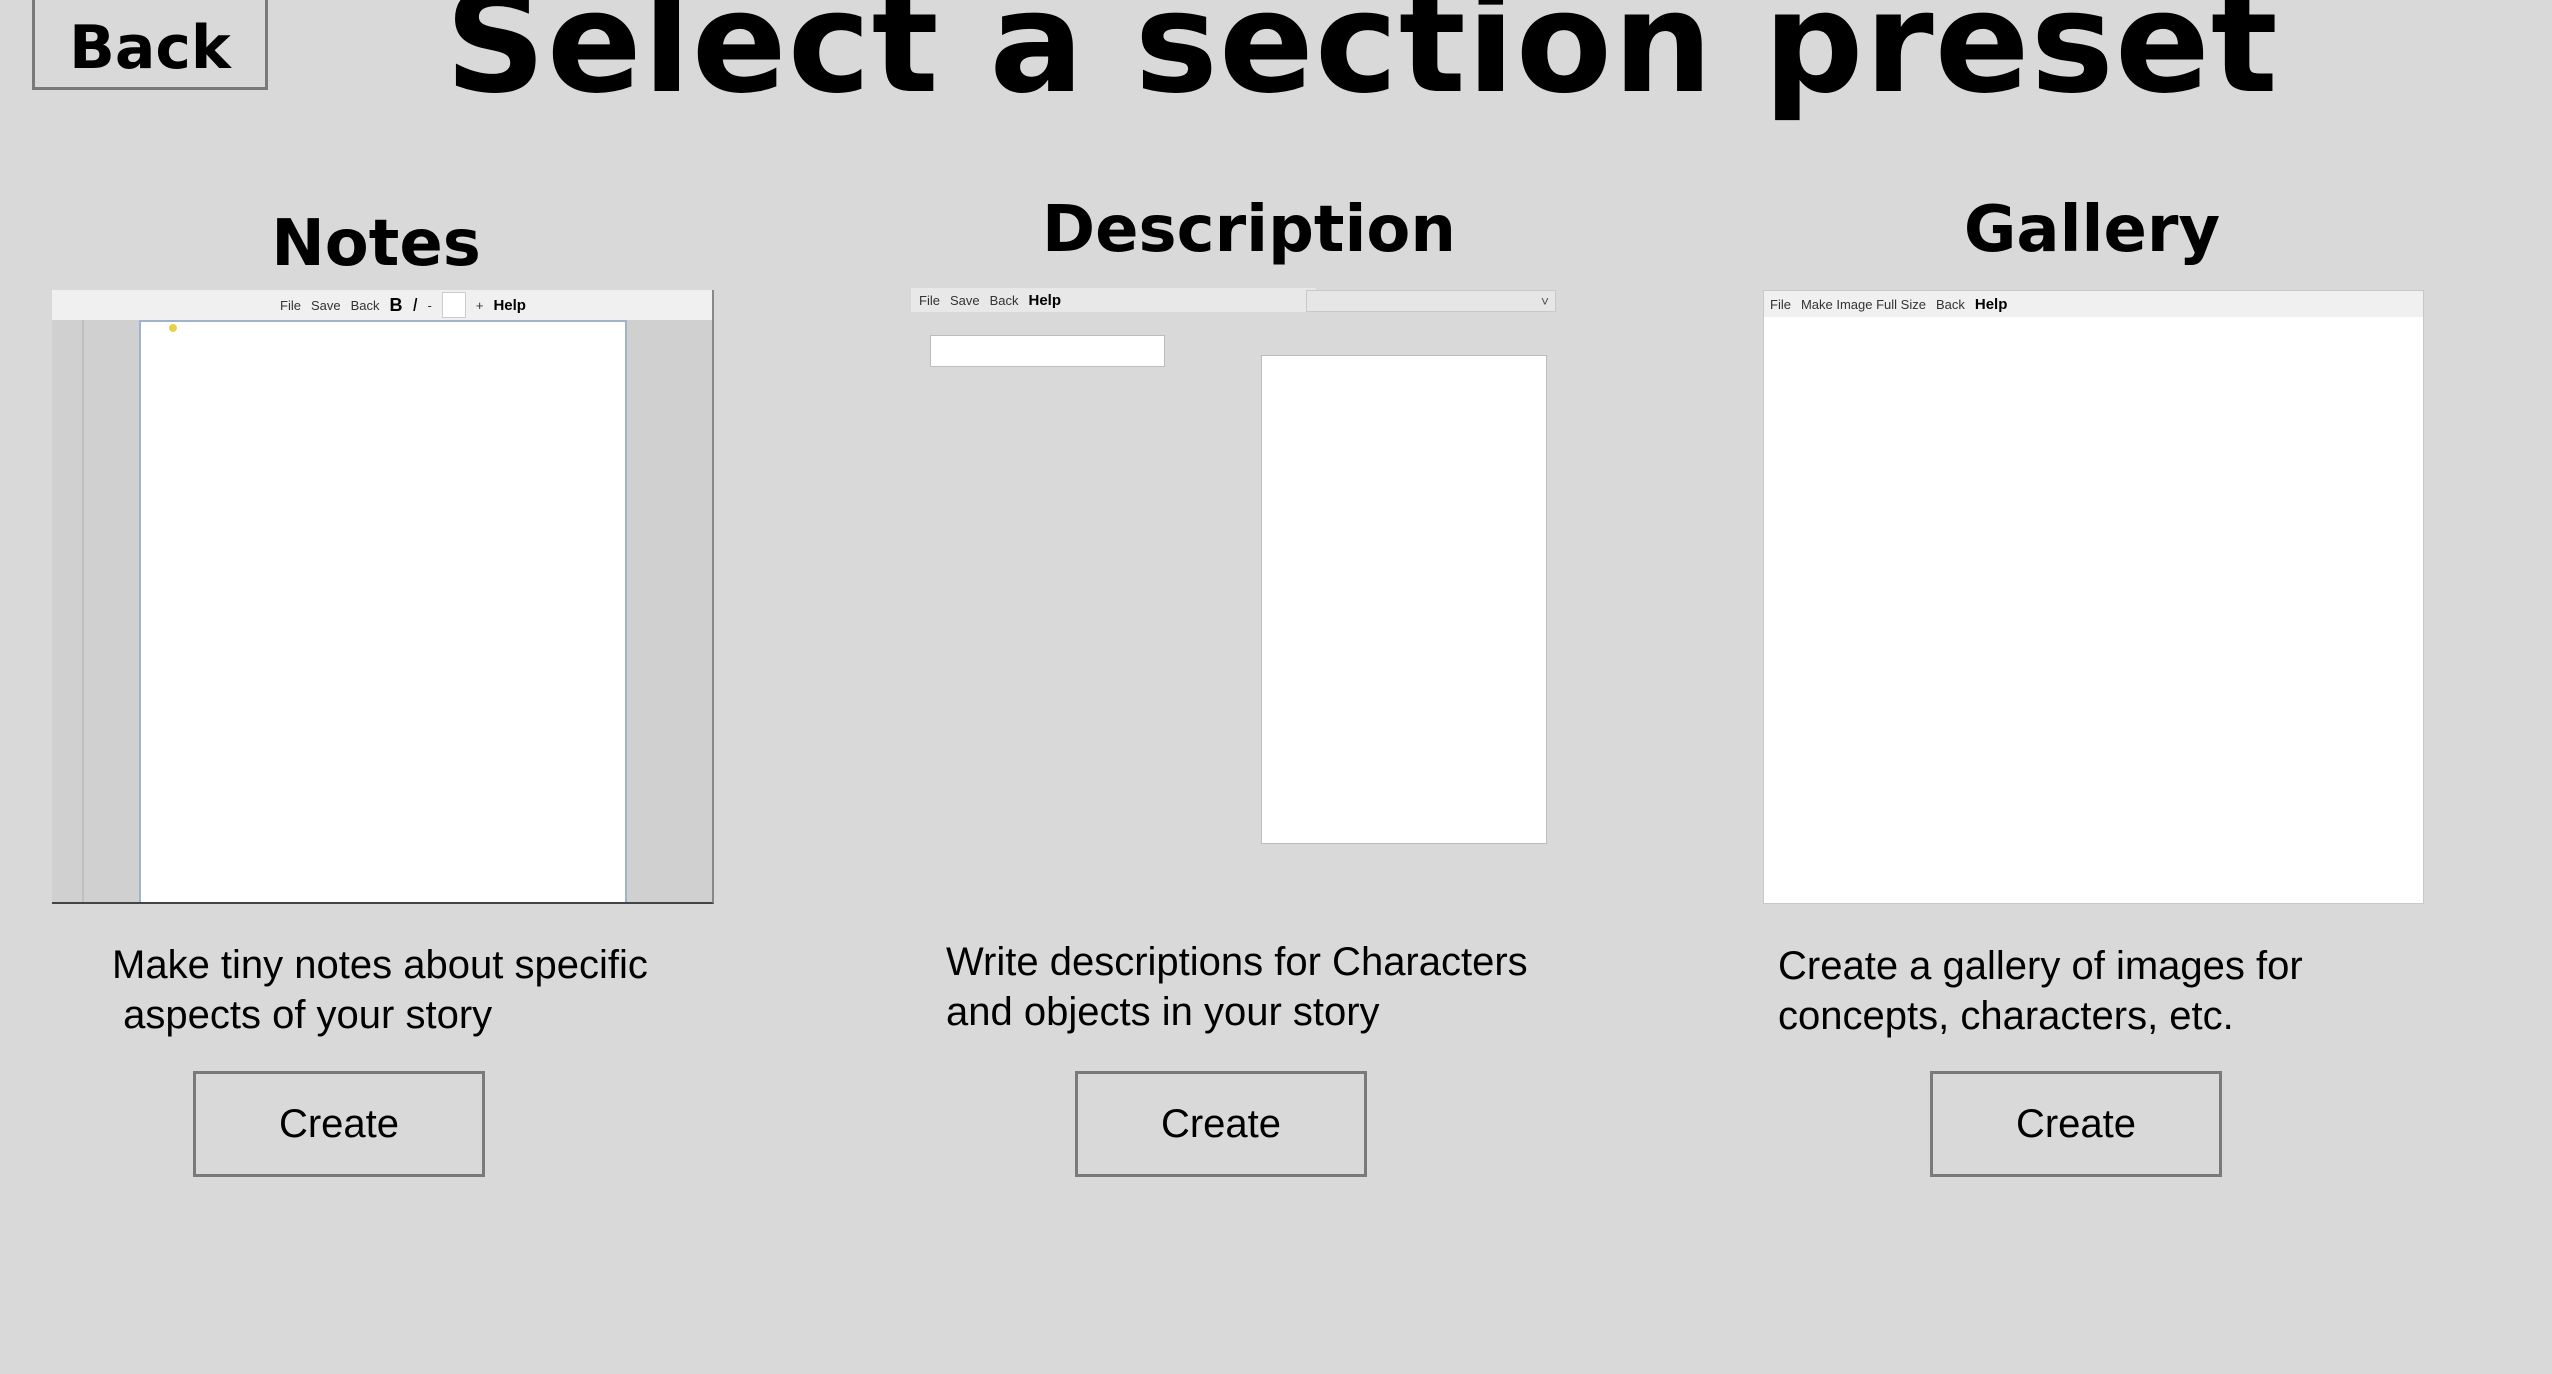 The height and width of the screenshot is (1374, 2552). Describe the element at coordinates (1249, 230) in the screenshot. I see `description-title: Description` at that location.